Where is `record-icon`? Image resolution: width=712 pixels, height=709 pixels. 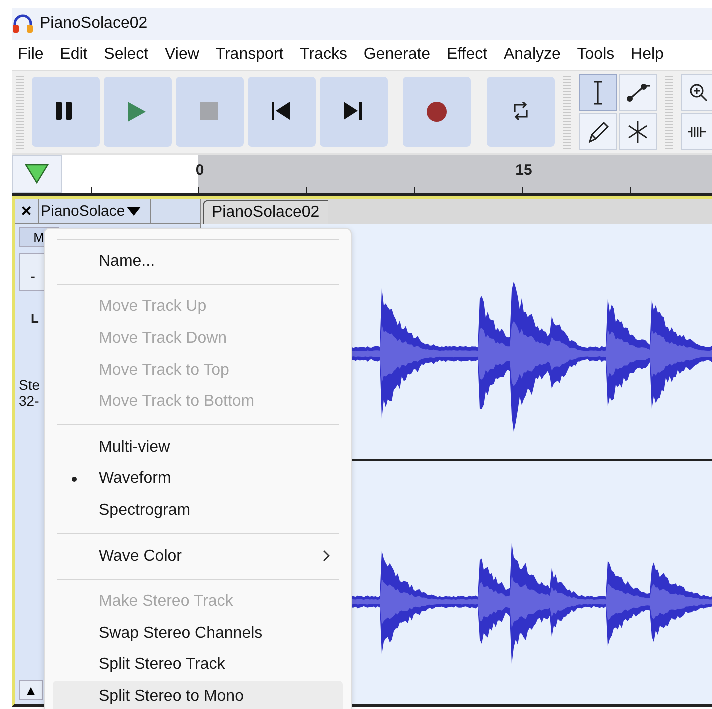 record-icon is located at coordinates (437, 112).